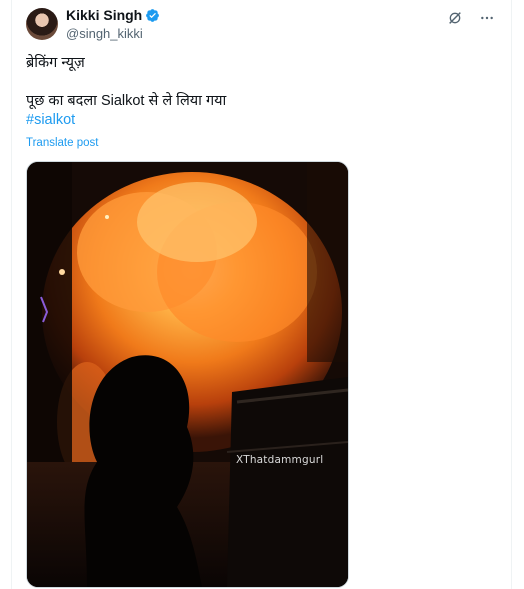 The height and width of the screenshot is (589, 524). Describe the element at coordinates (153, 15) in the screenshot. I see `verified-badge-icon` at that location.